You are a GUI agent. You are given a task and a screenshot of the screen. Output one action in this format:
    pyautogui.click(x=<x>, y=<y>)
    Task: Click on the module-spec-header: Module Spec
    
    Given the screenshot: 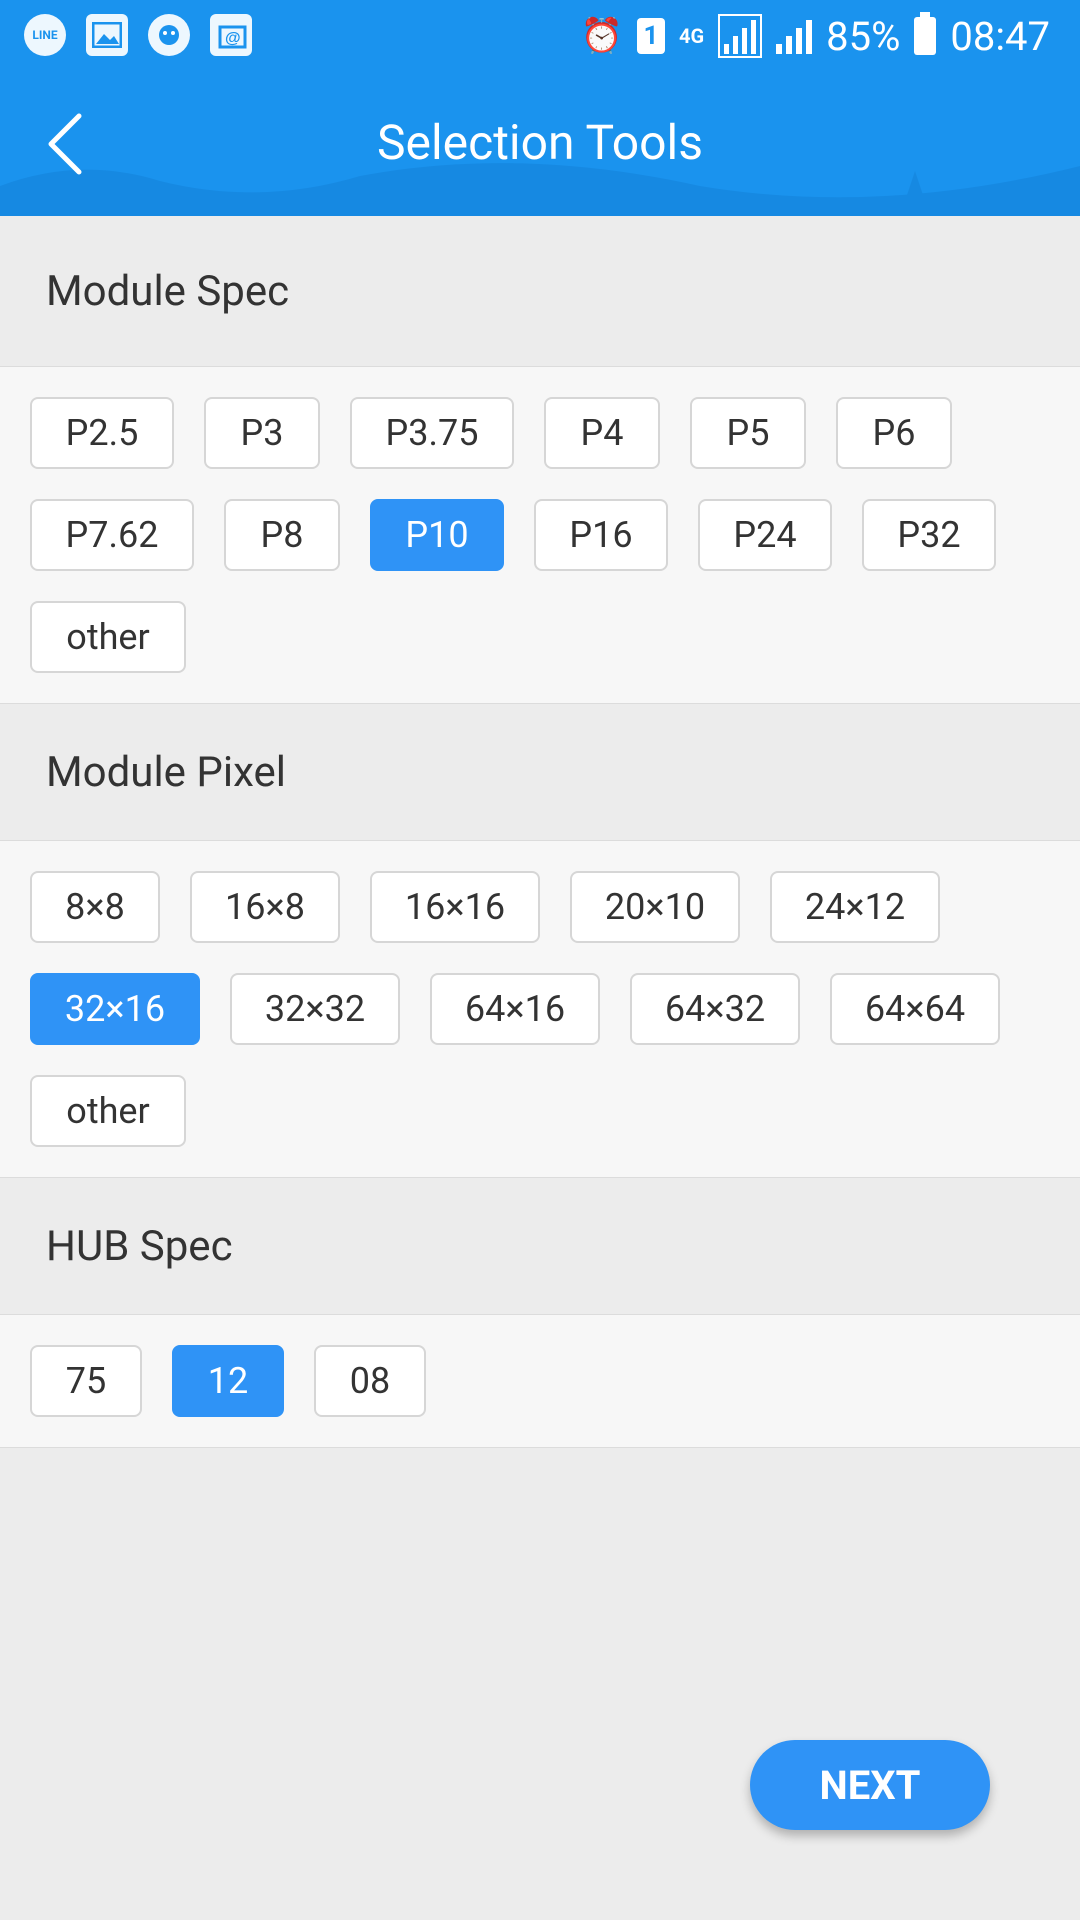 What is the action you would take?
    pyautogui.click(x=540, y=291)
    